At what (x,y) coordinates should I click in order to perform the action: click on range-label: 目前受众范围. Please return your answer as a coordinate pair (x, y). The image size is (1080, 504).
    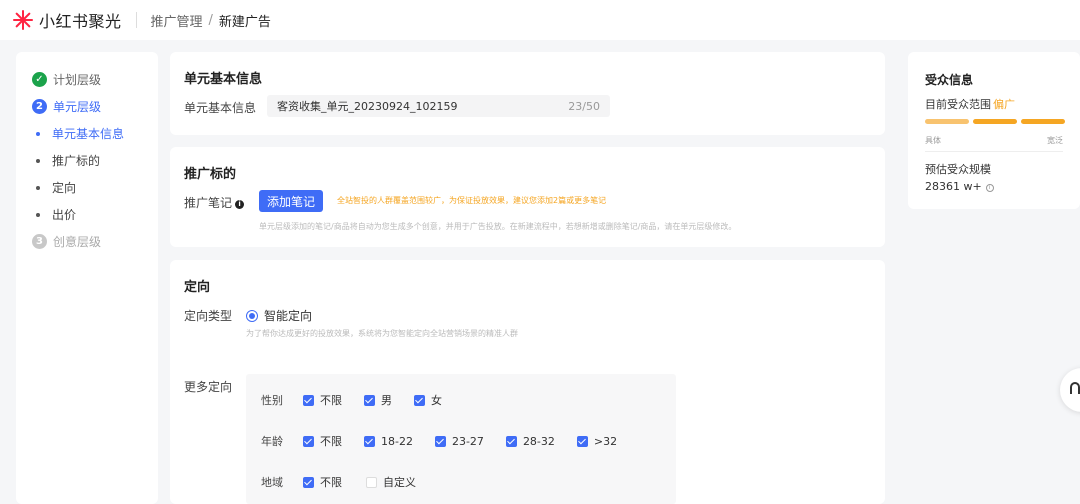
    Looking at the image, I should click on (958, 104).